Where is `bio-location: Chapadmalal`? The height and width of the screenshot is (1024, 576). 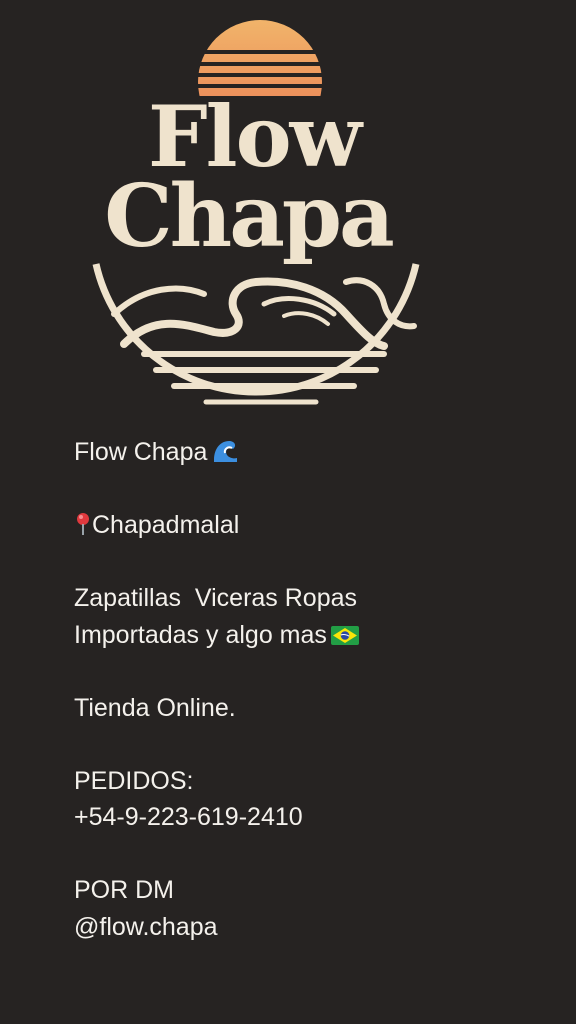
bio-location: Chapadmalal is located at coordinates (166, 525).